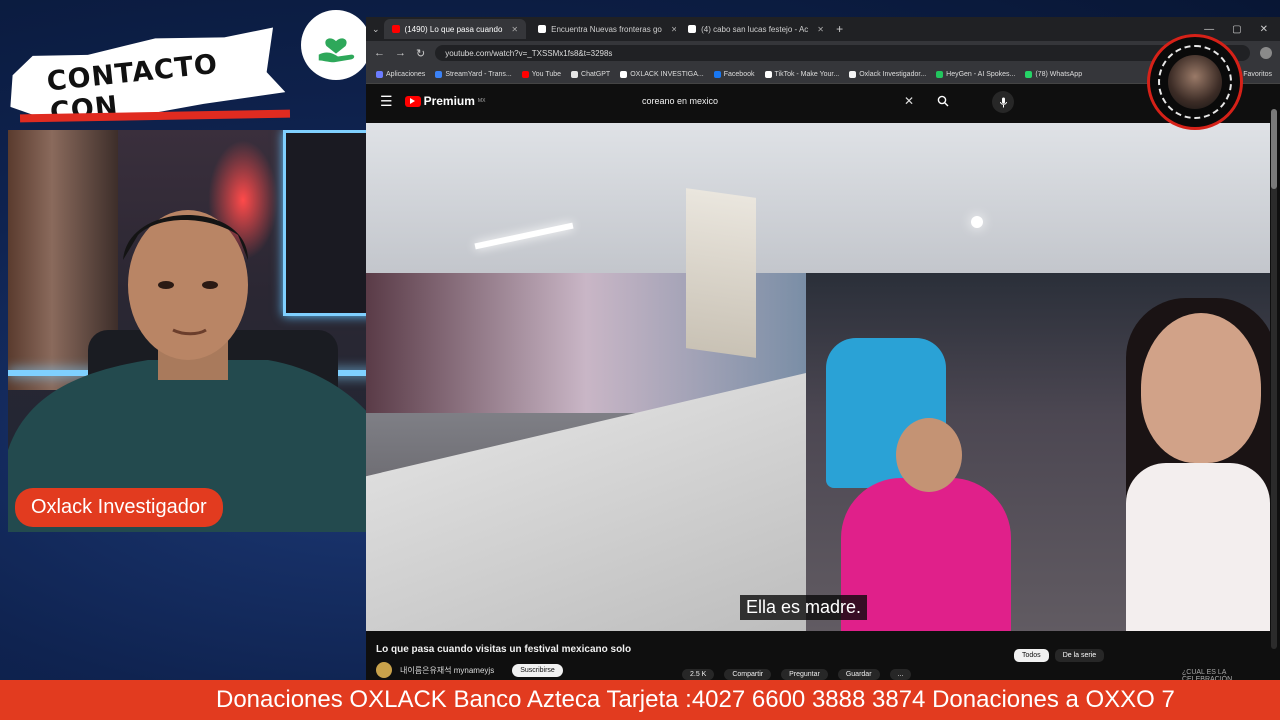 This screenshot has height=720, width=1280. I want to click on youtube-header: ☰ Premium MX coreano en mexico ✕, so click(823, 101).